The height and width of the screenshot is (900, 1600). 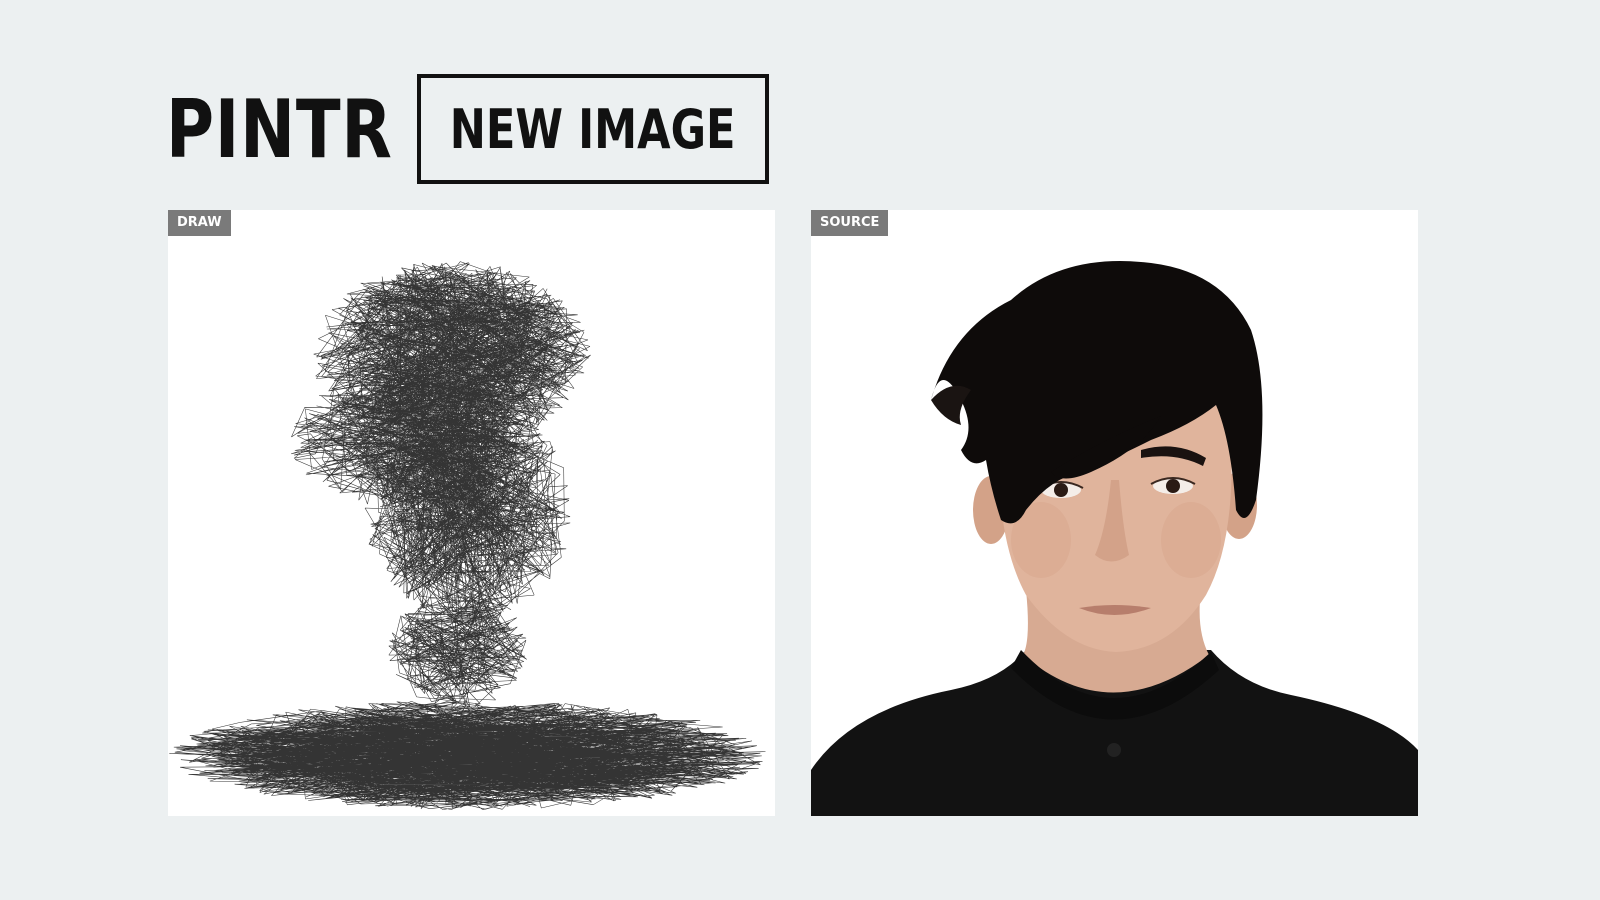 I want to click on draw-panel-tag: DRAW, so click(x=199, y=223).